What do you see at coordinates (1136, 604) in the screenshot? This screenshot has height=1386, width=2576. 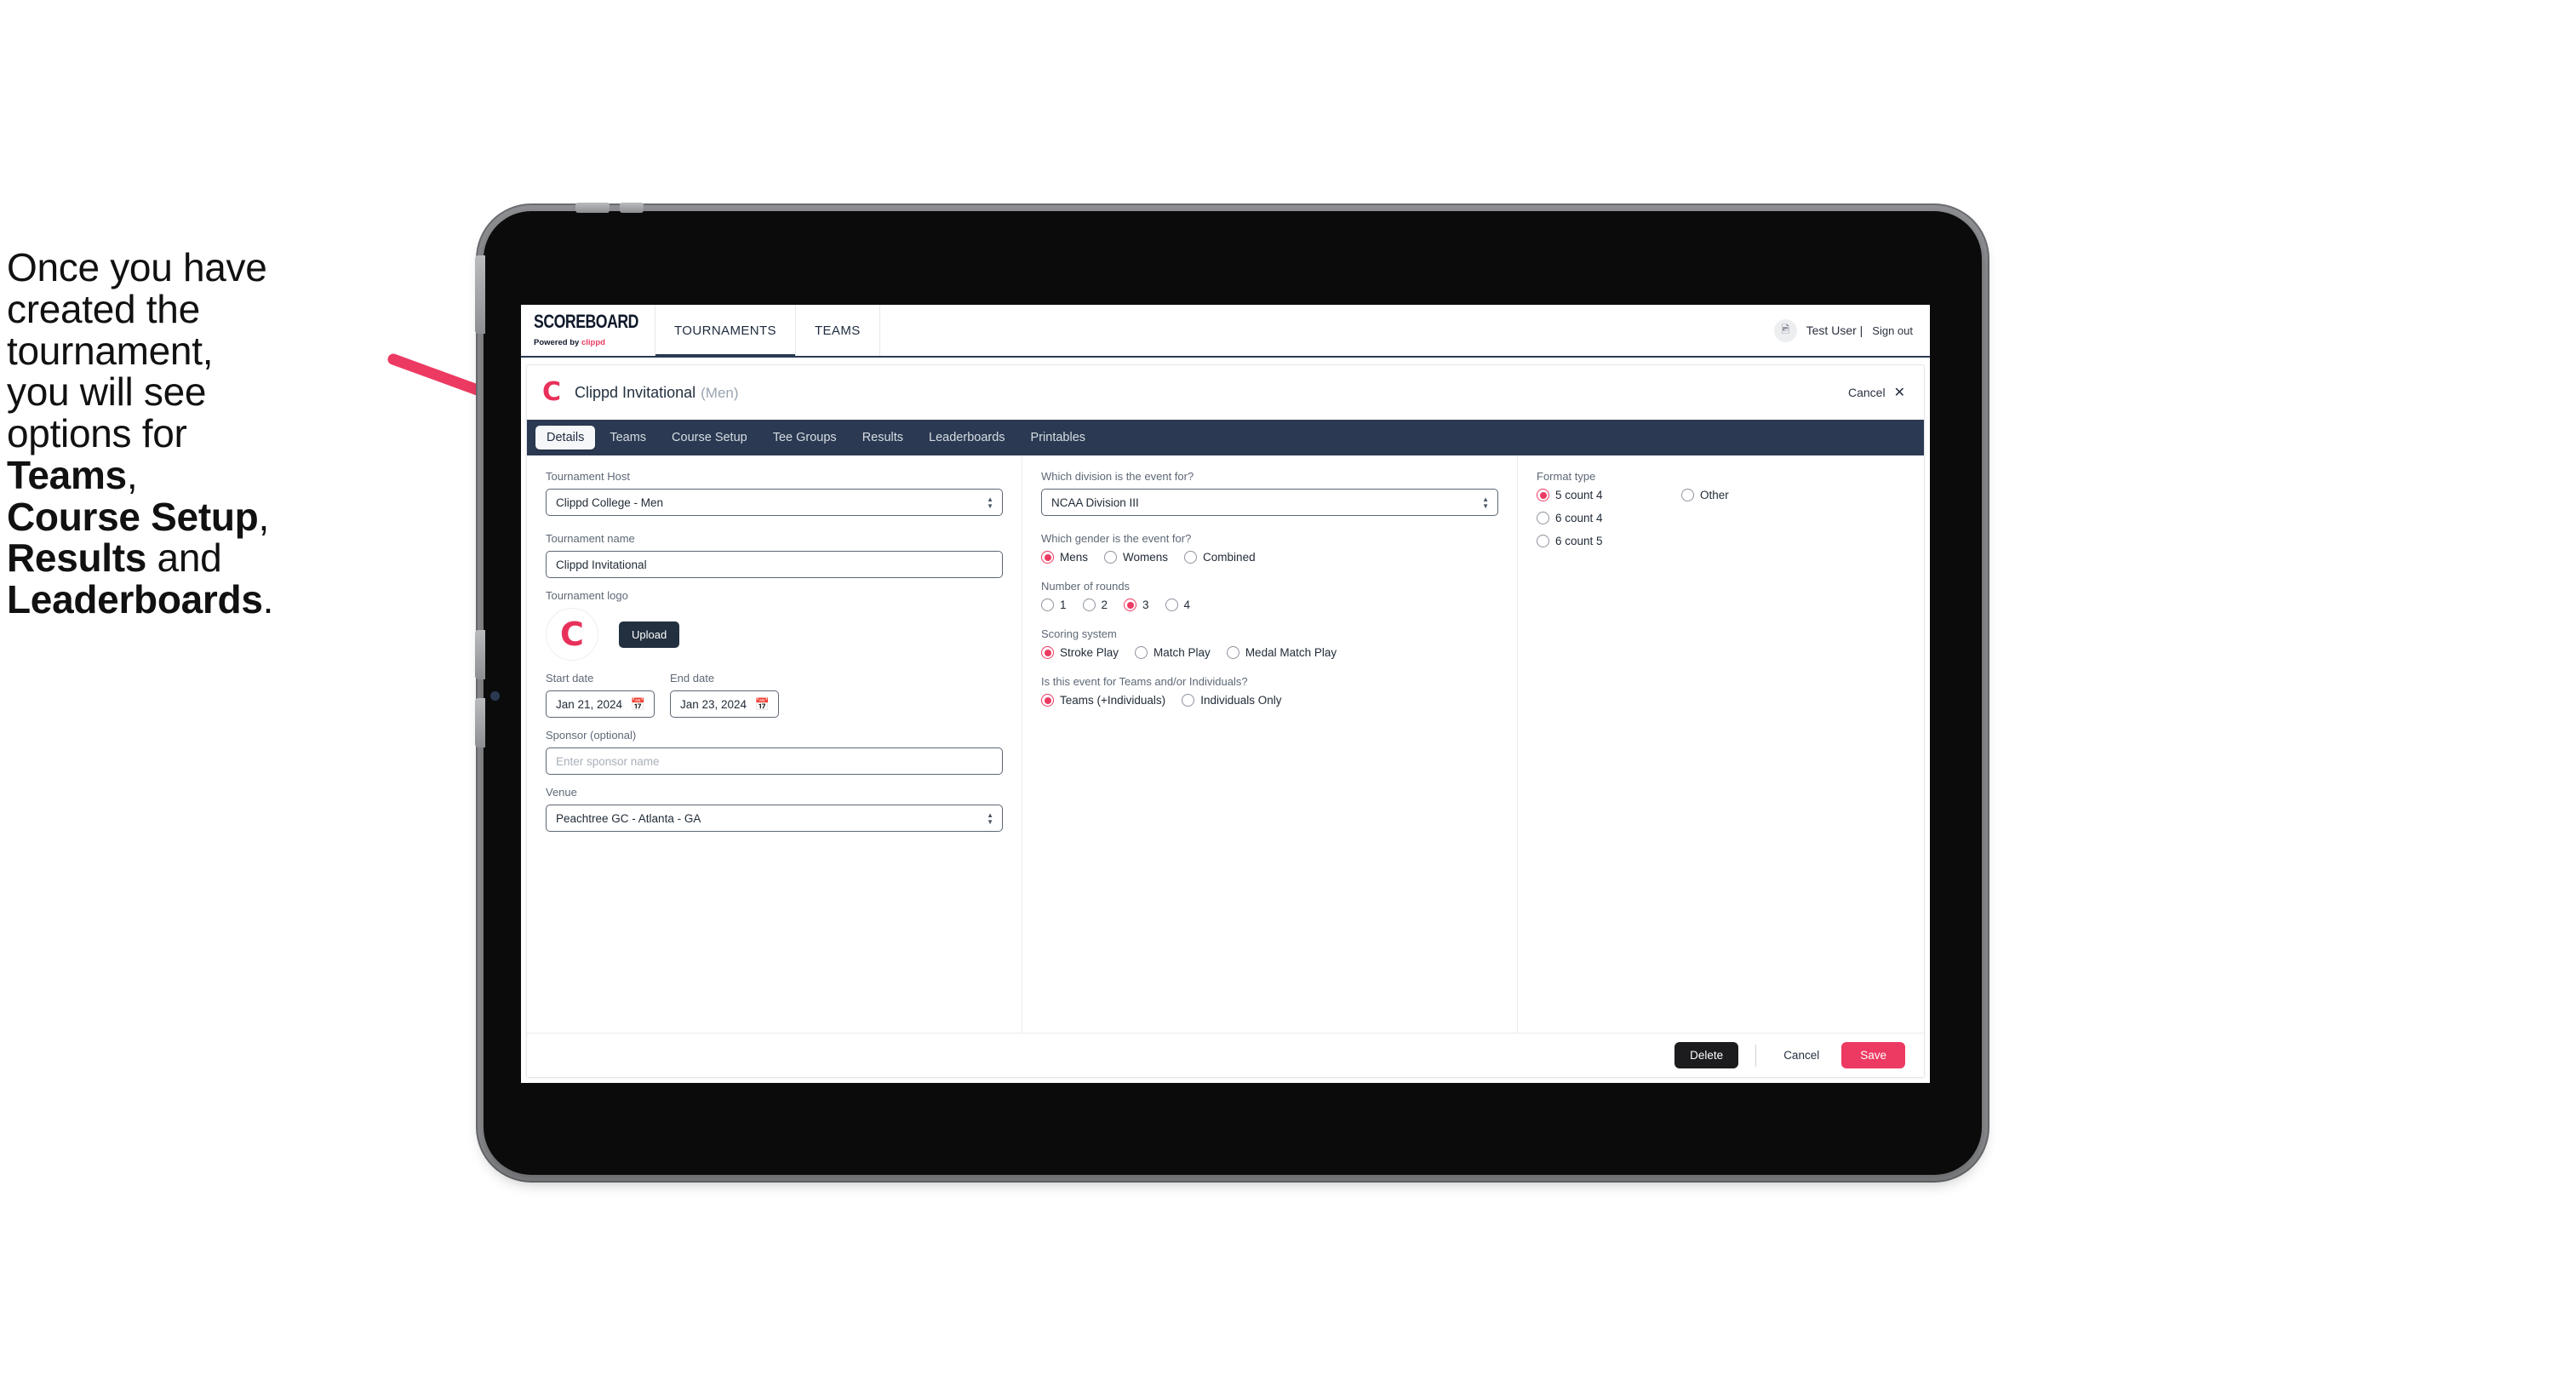 I see `radio-rounds-3: 3` at bounding box center [1136, 604].